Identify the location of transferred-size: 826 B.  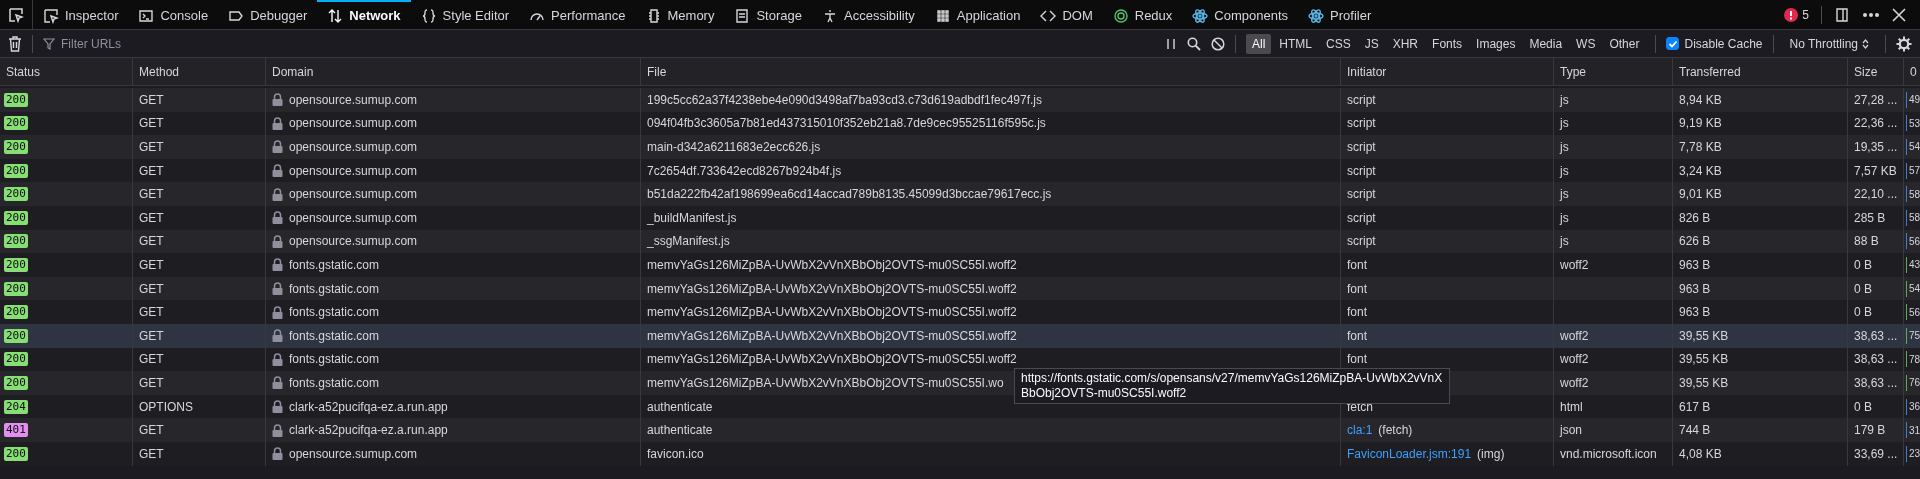
(1695, 217).